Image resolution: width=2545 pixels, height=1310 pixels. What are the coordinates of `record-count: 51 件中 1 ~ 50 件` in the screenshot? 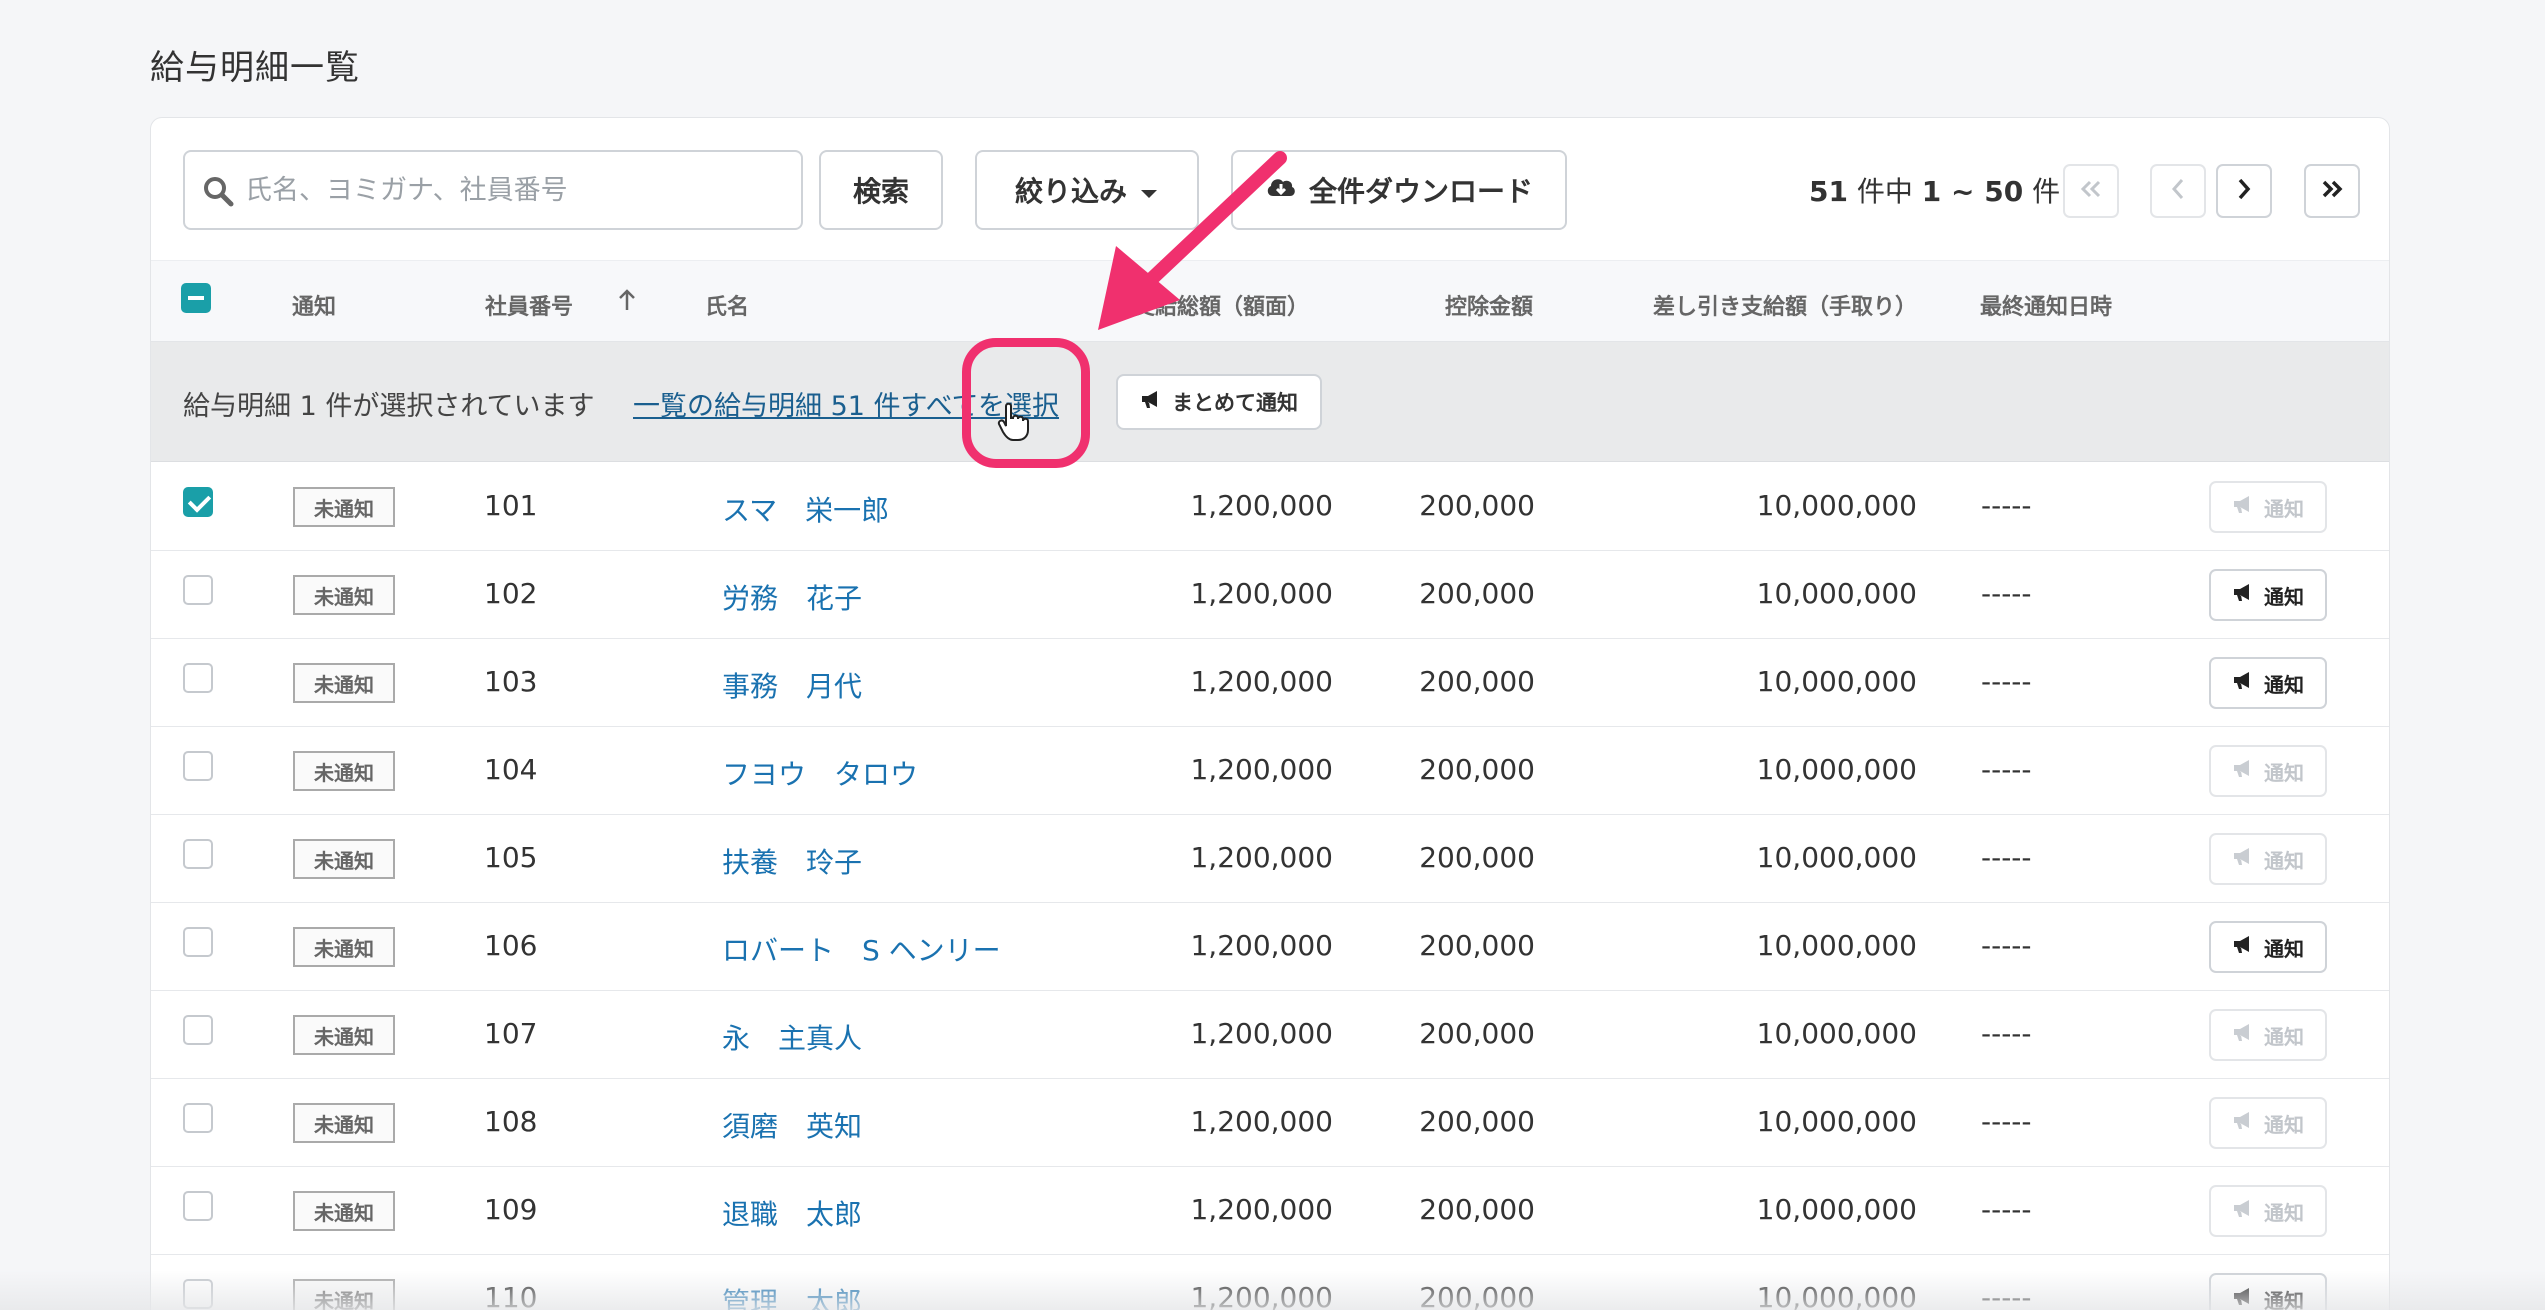 It's located at (1934, 190).